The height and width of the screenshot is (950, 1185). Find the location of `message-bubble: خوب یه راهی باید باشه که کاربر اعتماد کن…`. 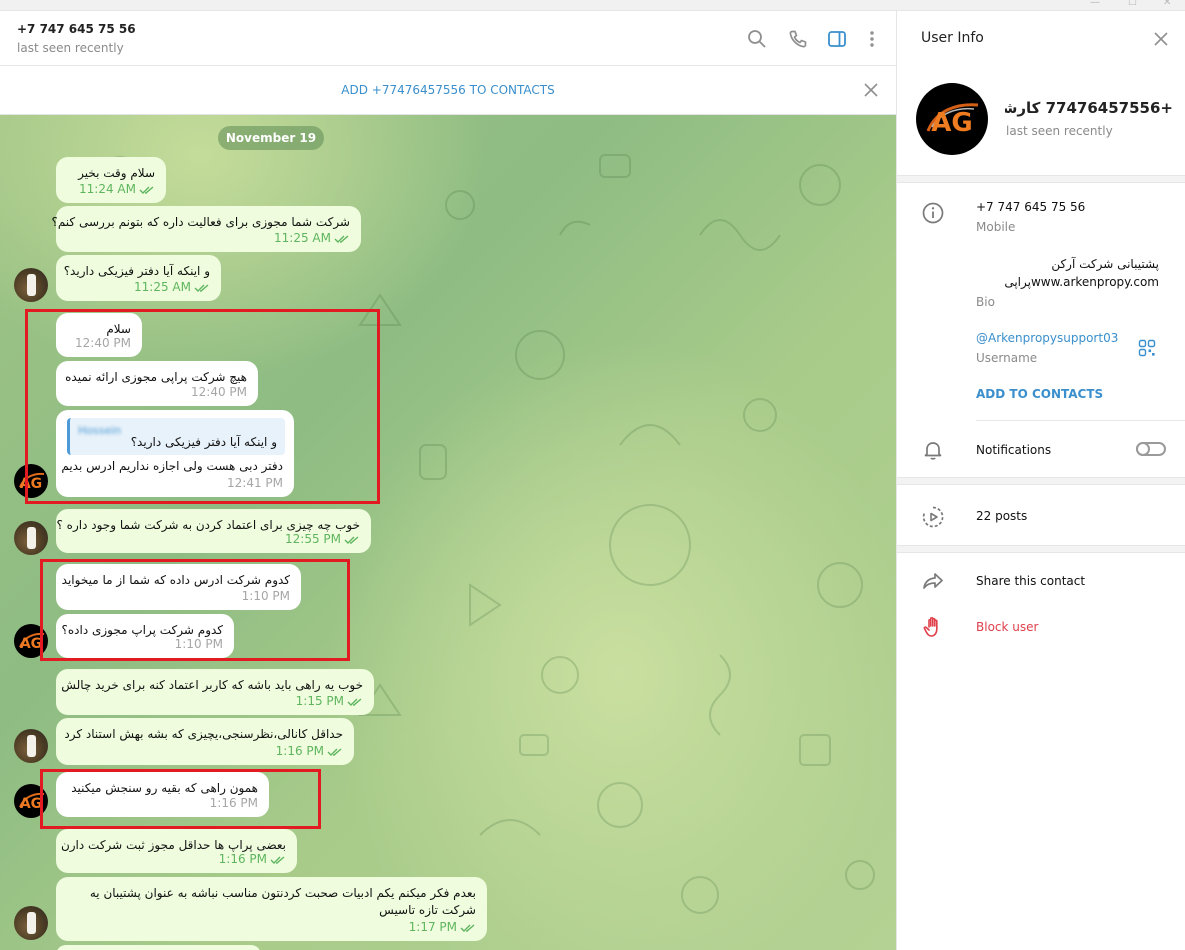

message-bubble: خوب یه راهی باید باشه که کاربر اعتماد کن… is located at coordinates (215, 692).